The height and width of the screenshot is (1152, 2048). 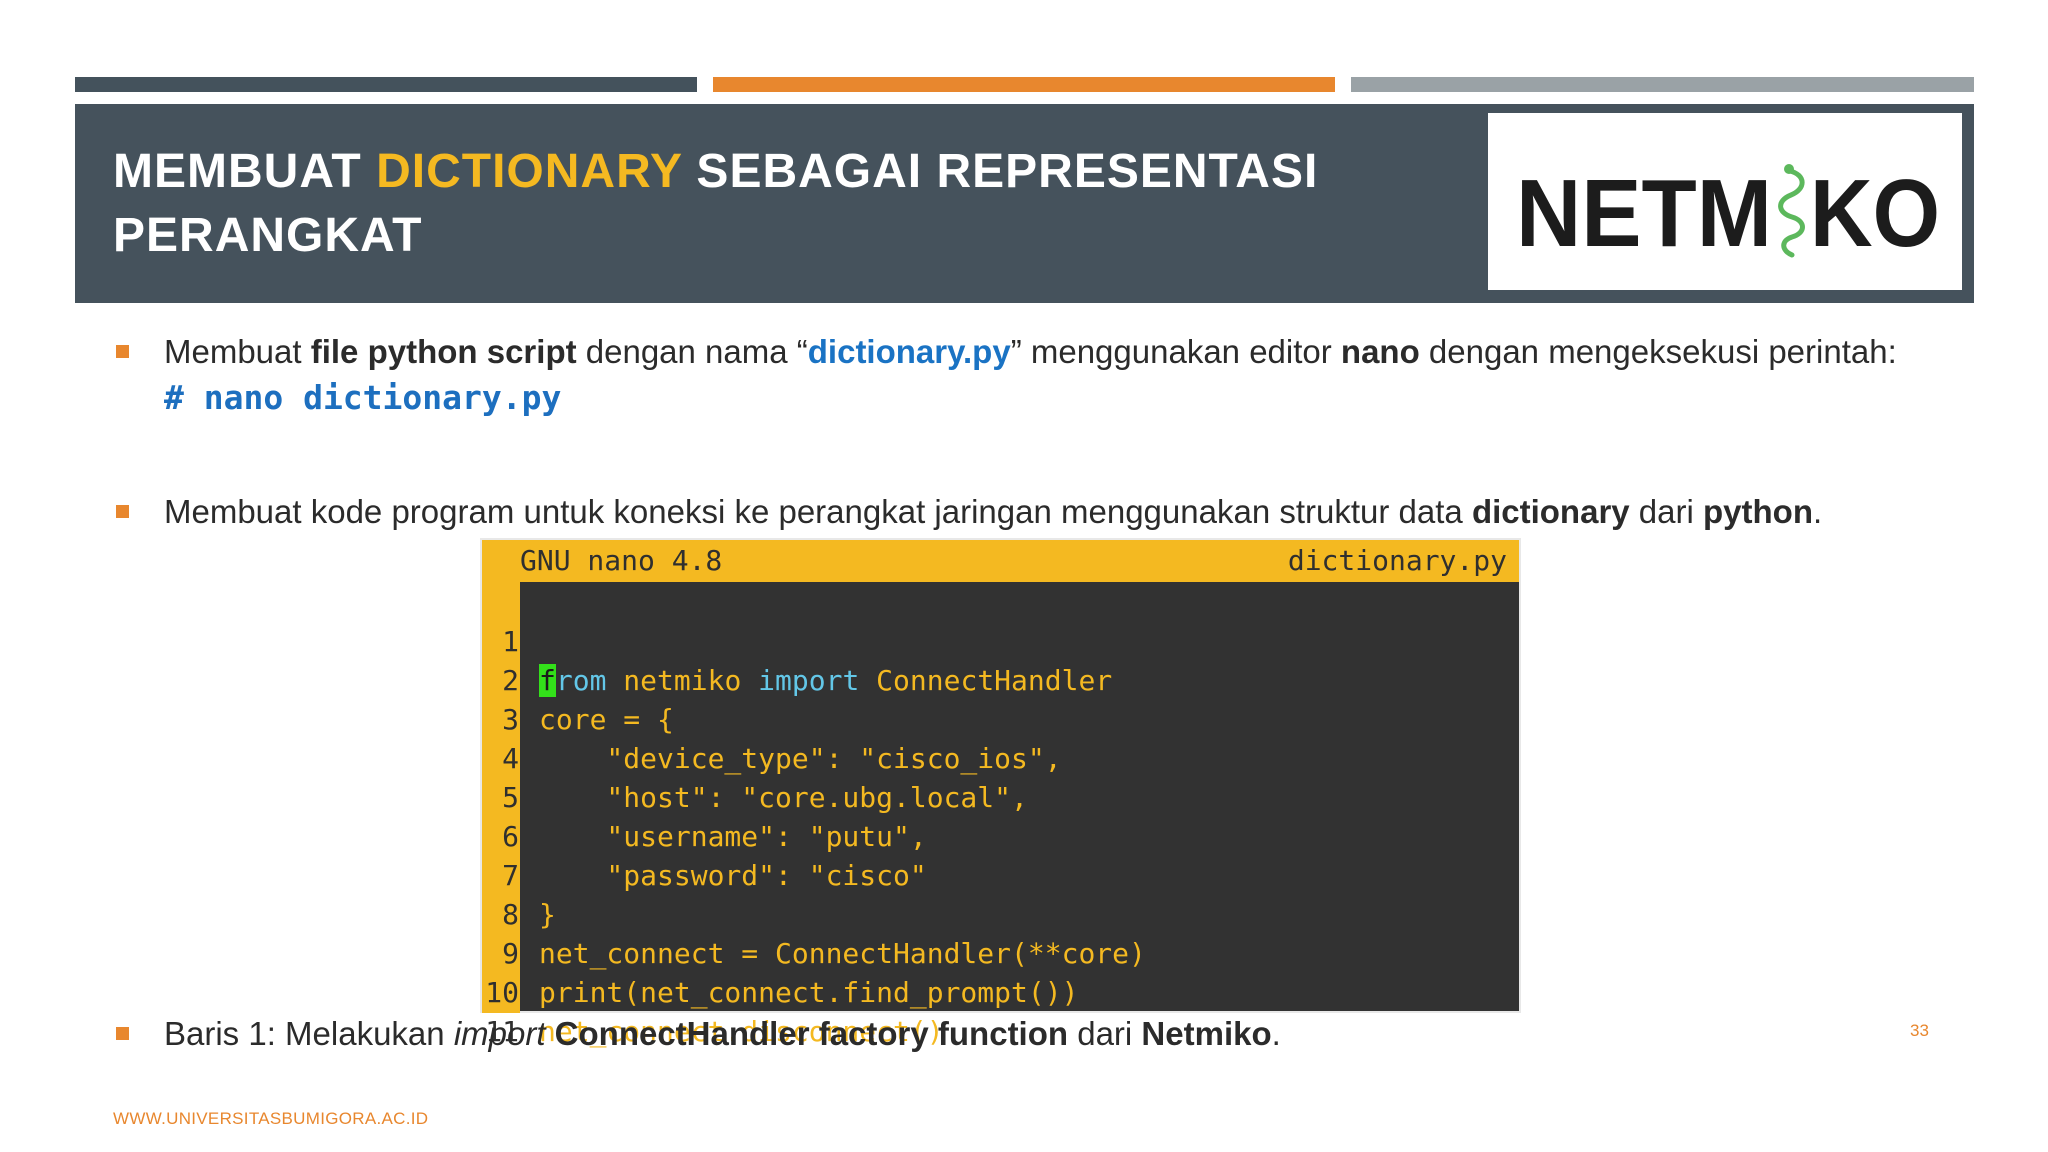 What do you see at coordinates (1000, 718) in the screenshot?
I see `code-line: 3 "device_type": "cisco_ios",` at bounding box center [1000, 718].